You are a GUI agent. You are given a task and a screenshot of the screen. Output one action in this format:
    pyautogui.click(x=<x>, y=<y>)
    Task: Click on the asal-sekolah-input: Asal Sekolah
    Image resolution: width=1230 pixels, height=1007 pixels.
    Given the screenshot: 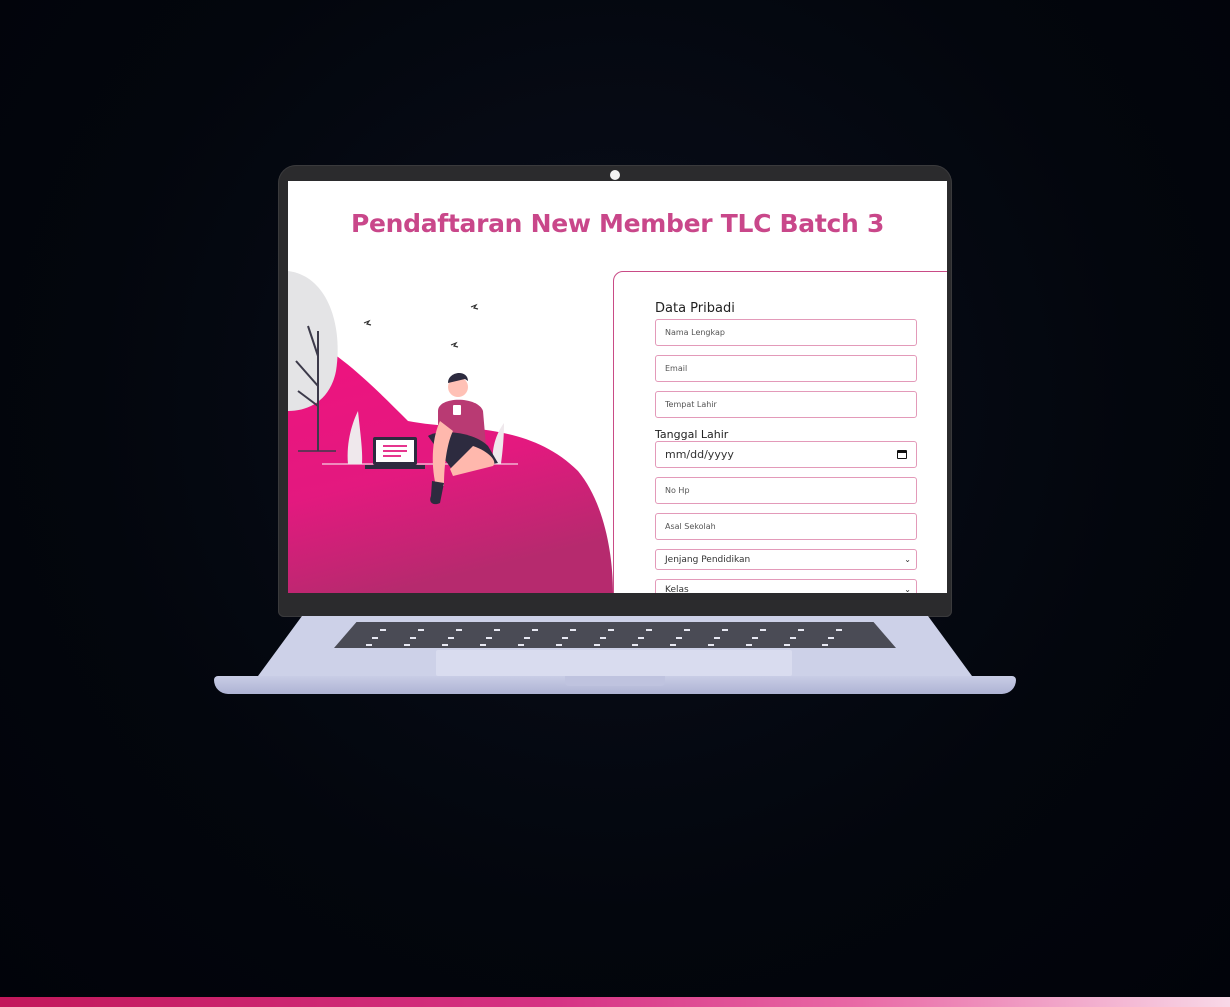 What is the action you would take?
    pyautogui.click(x=786, y=526)
    